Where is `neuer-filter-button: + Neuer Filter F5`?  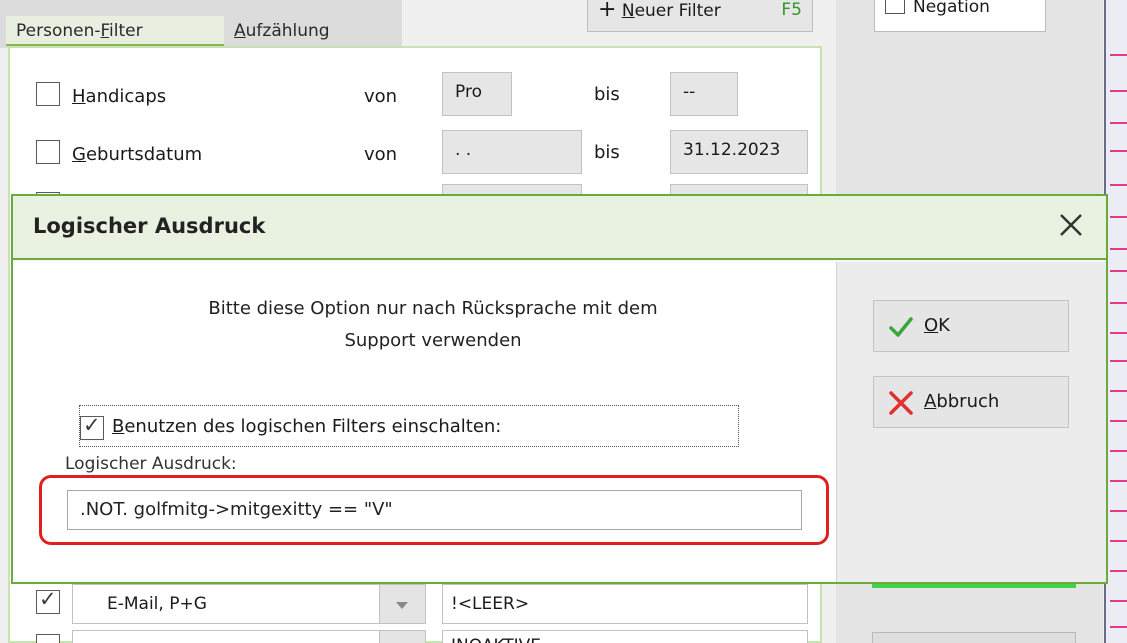
neuer-filter-button: + Neuer Filter F5 is located at coordinates (700, 16).